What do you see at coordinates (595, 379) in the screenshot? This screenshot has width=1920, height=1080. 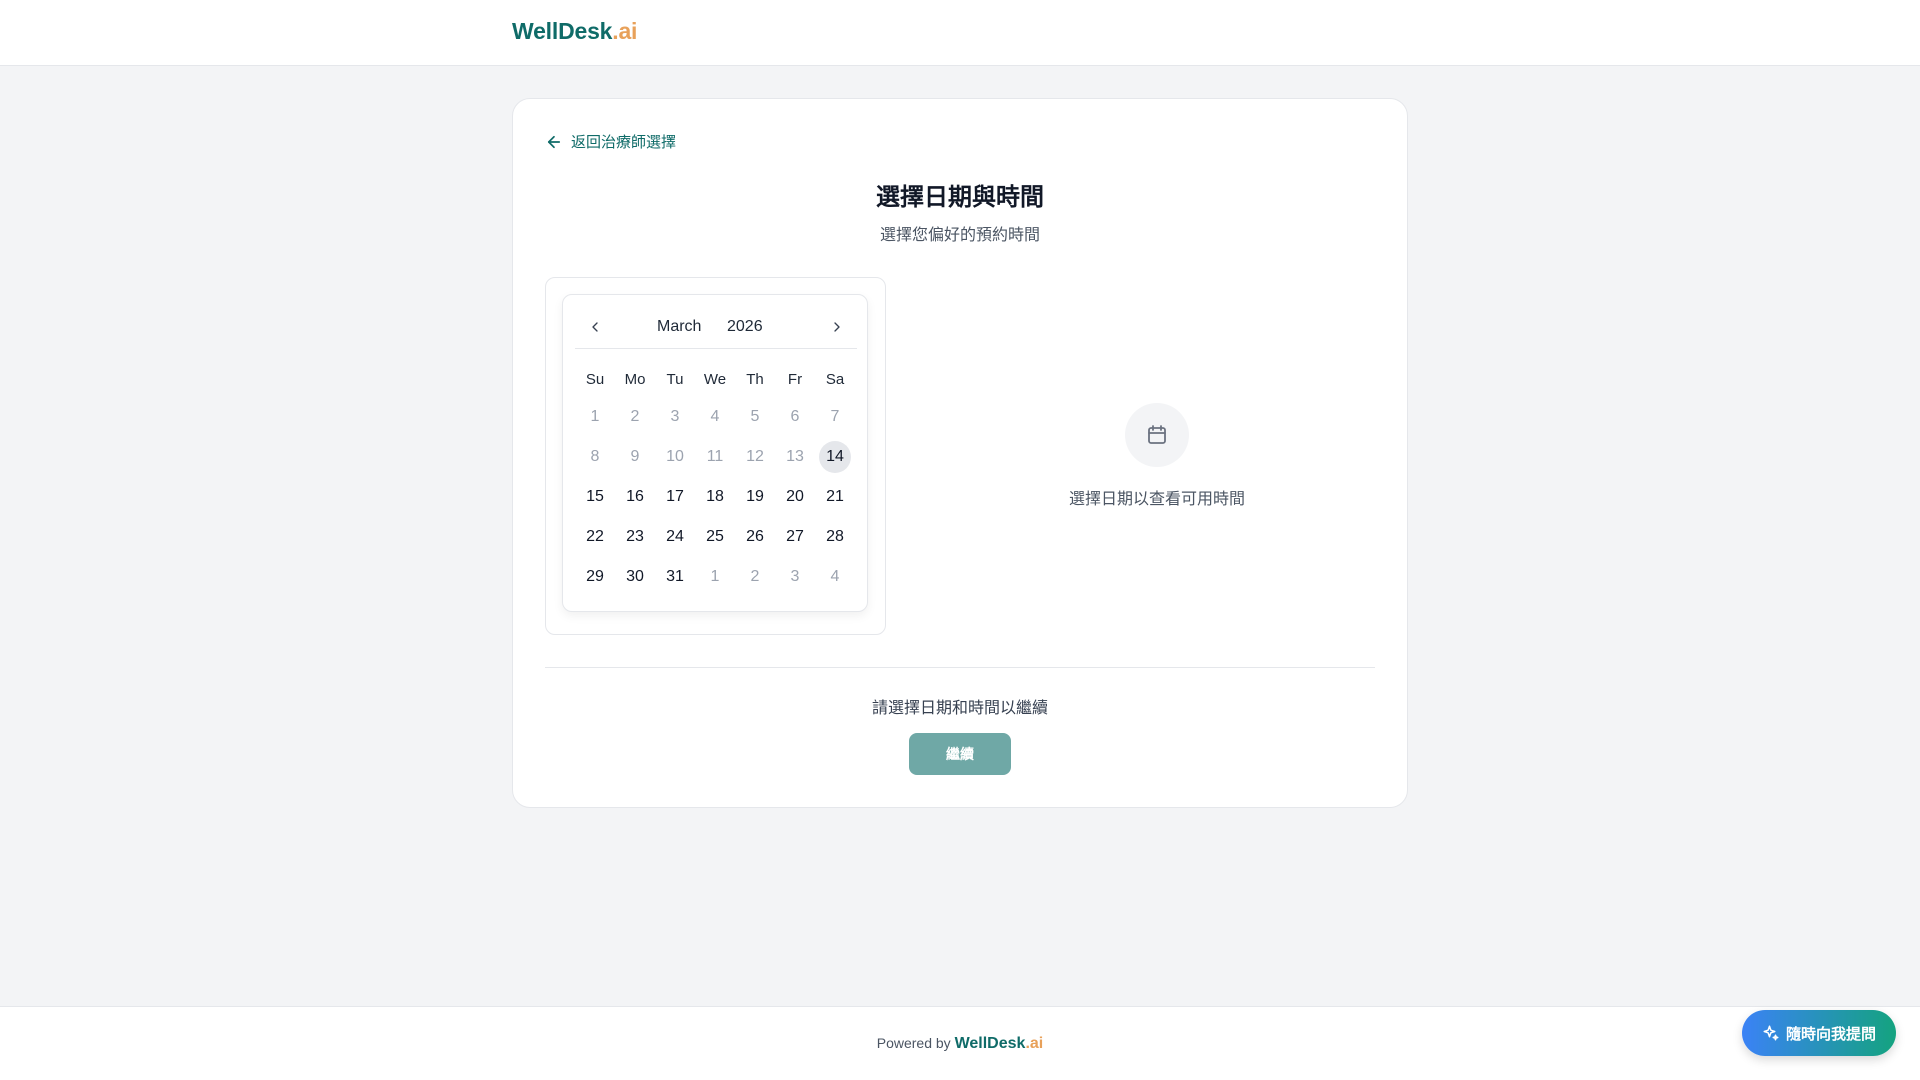 I see `weekday-label: Su` at bounding box center [595, 379].